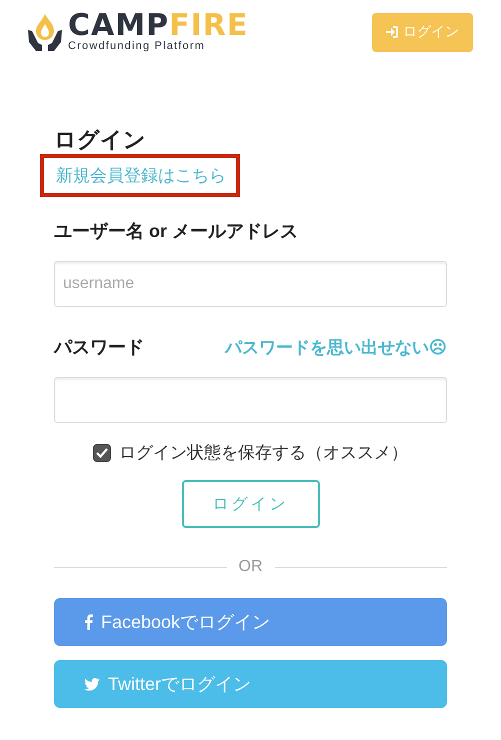 The height and width of the screenshot is (740, 501). Describe the element at coordinates (422, 32) in the screenshot. I see `header-login-button: ログイン` at that location.